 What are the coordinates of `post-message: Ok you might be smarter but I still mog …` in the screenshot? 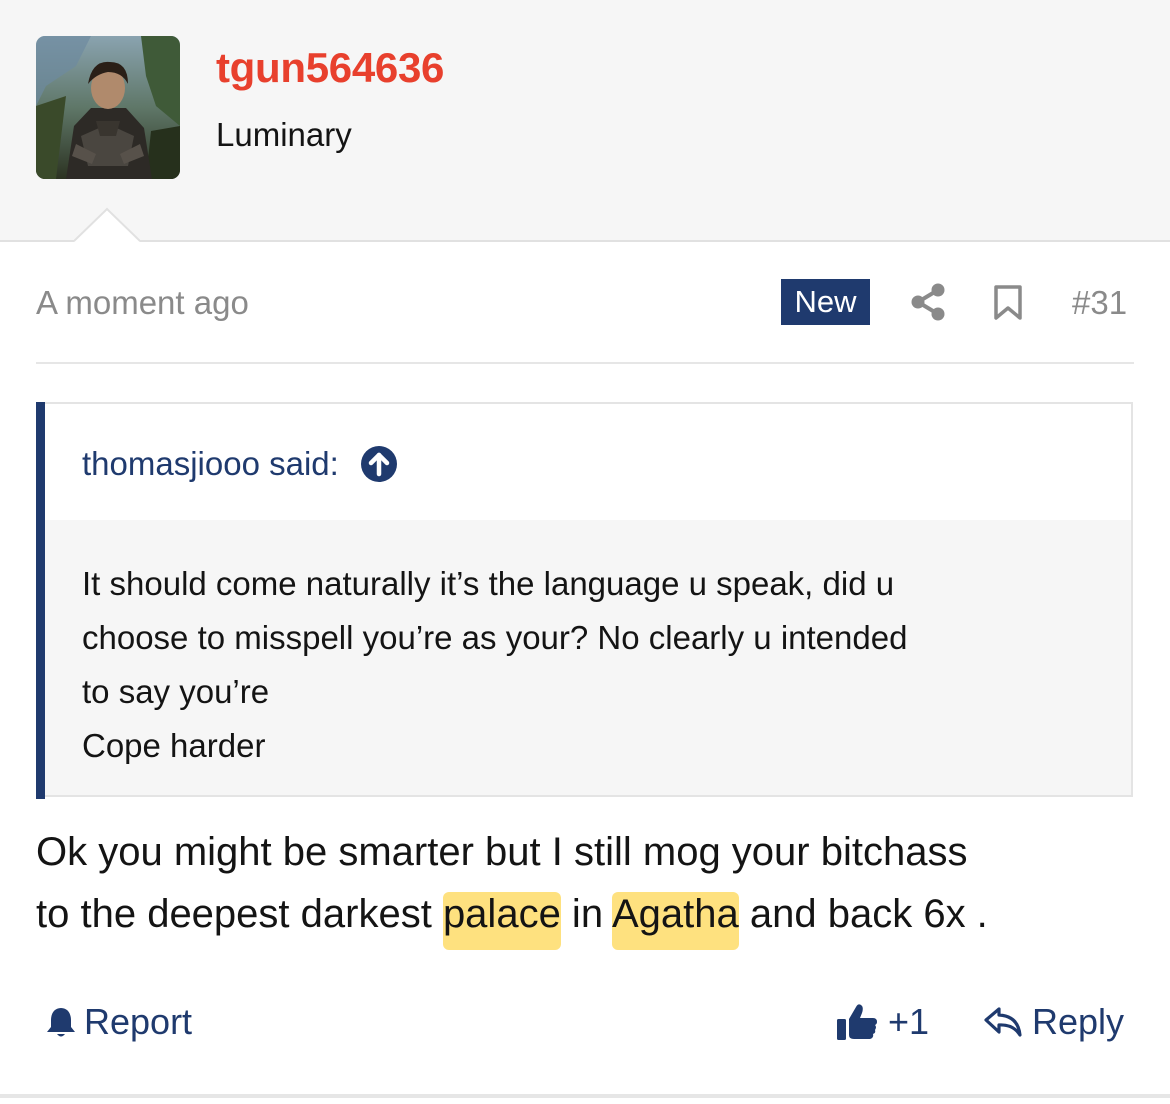 It's located at (591, 885).